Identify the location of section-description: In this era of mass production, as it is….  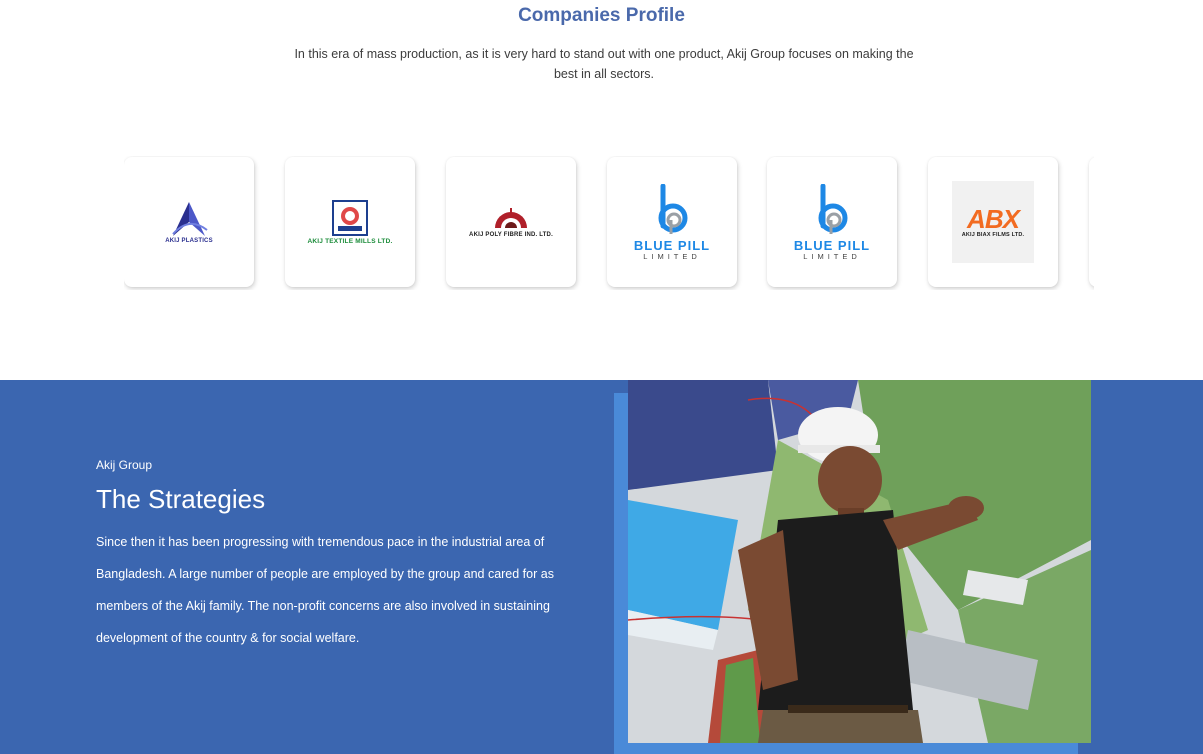
(604, 64).